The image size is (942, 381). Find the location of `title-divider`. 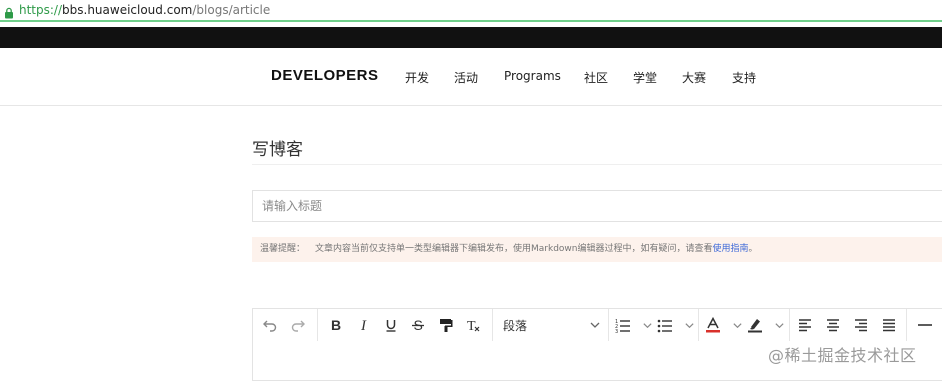

title-divider is located at coordinates (597, 164).